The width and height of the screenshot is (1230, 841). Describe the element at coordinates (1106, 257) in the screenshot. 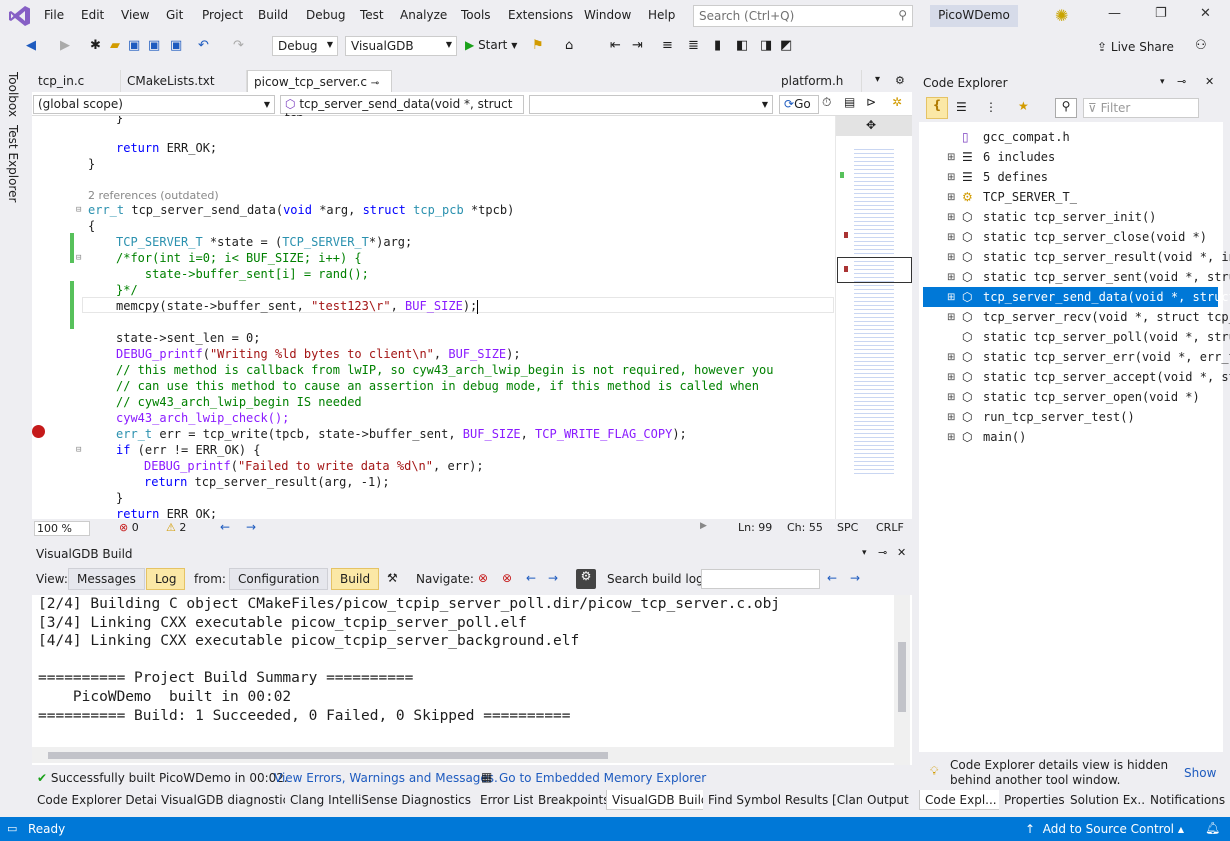

I see `tree-item: static tcp_server_result(void *, in` at that location.